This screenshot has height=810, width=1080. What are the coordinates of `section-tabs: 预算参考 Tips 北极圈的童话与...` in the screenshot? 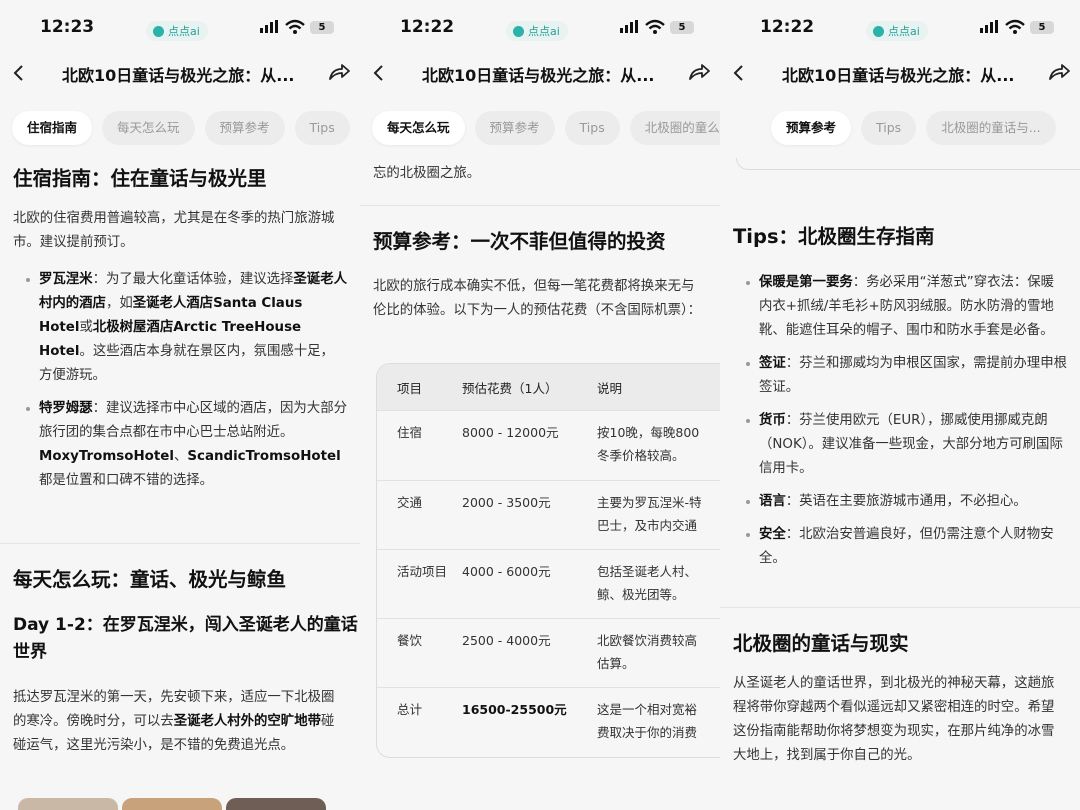 It's located at (913, 129).